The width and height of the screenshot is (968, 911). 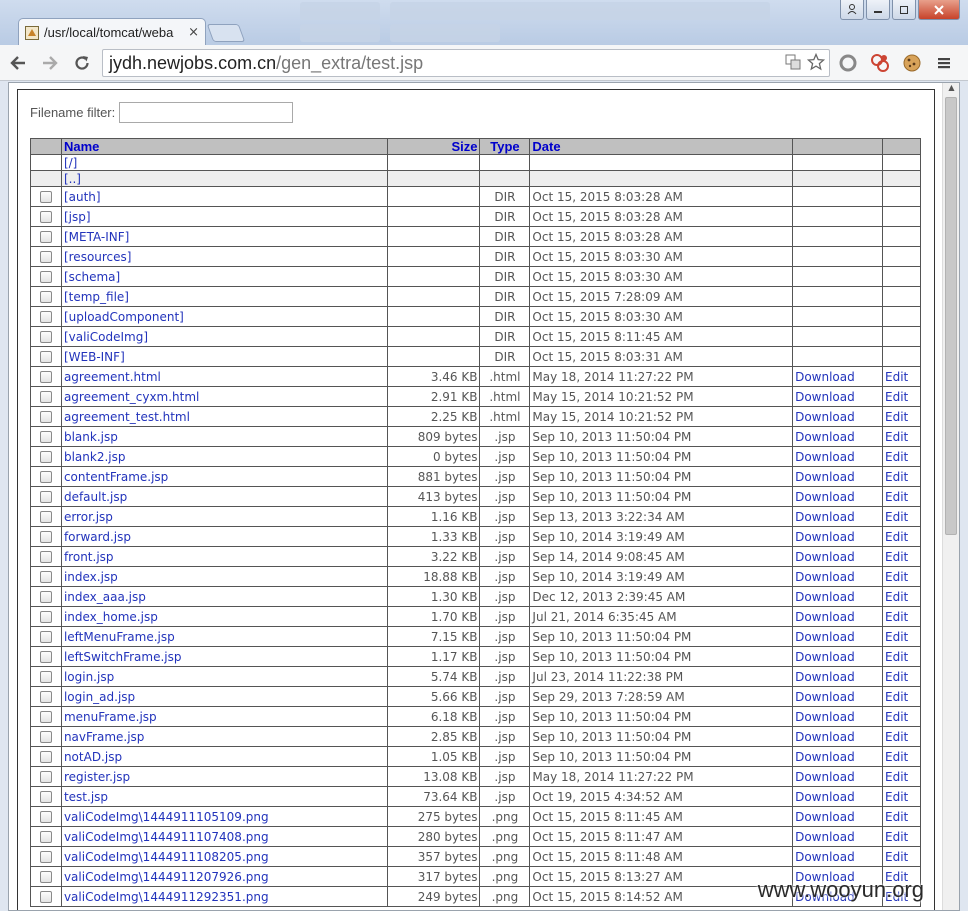 What do you see at coordinates (904, 10) in the screenshot?
I see `restore-button` at bounding box center [904, 10].